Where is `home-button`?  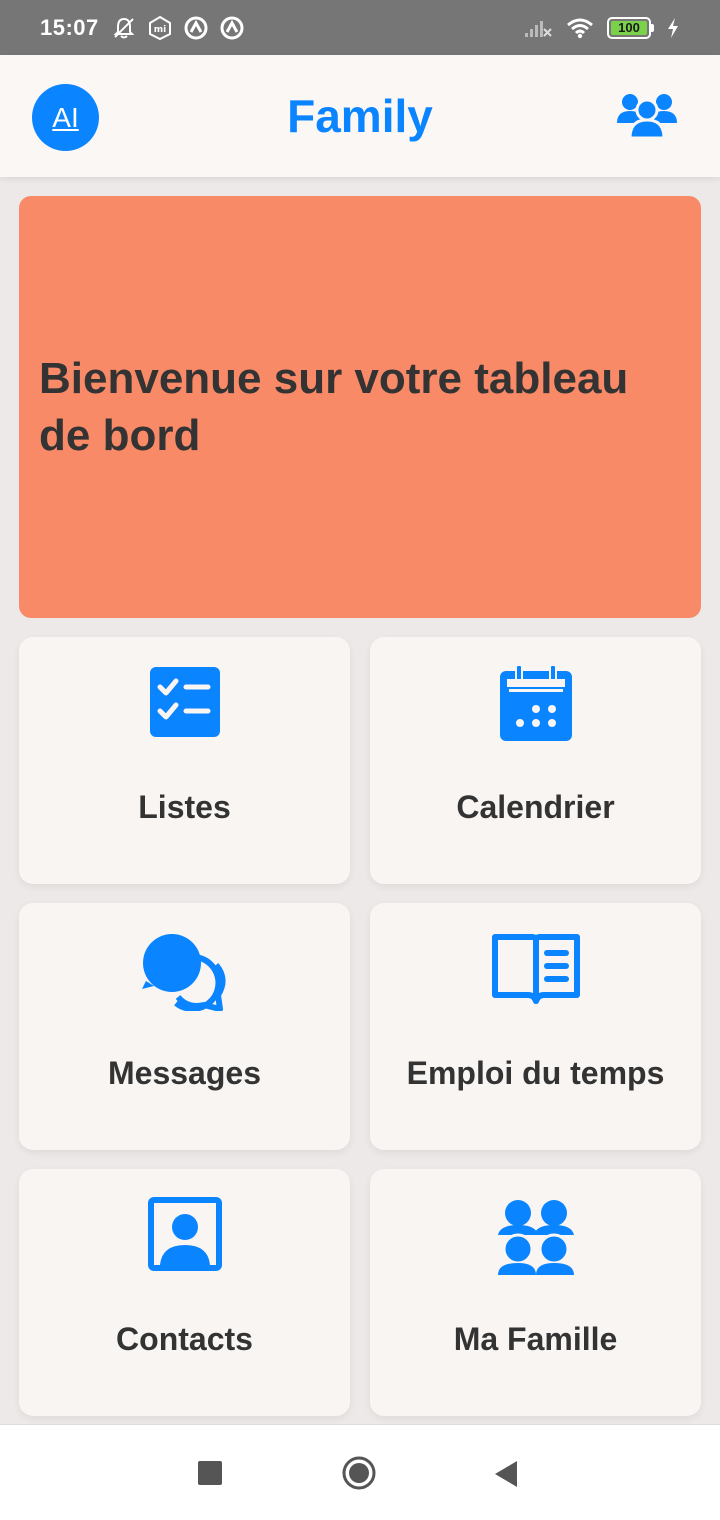
home-button is located at coordinates (359, 1473).